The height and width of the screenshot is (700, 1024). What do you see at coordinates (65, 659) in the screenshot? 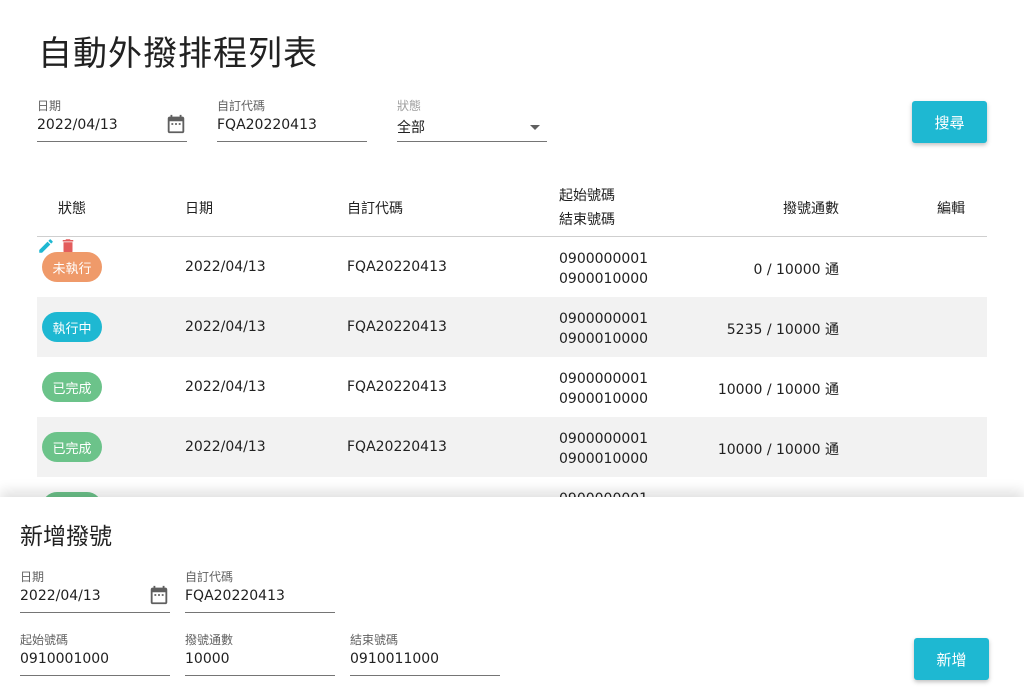
I see `add-start-value: 0910001000` at bounding box center [65, 659].